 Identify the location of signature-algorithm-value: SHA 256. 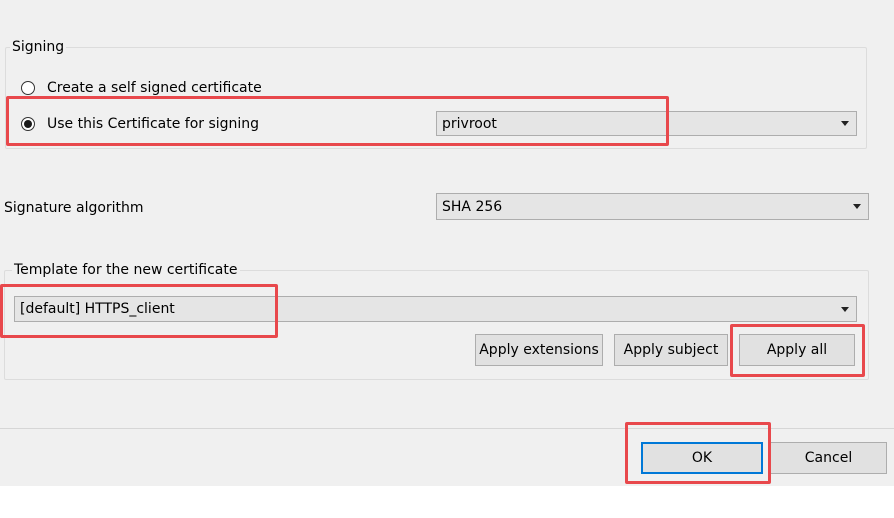
(472, 206).